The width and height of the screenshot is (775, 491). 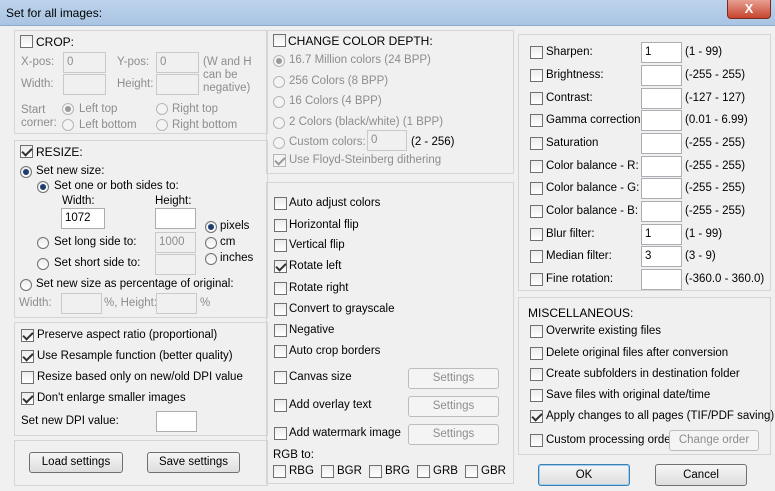 I want to click on rotate-left-label: Rotate left, so click(x=315, y=266).